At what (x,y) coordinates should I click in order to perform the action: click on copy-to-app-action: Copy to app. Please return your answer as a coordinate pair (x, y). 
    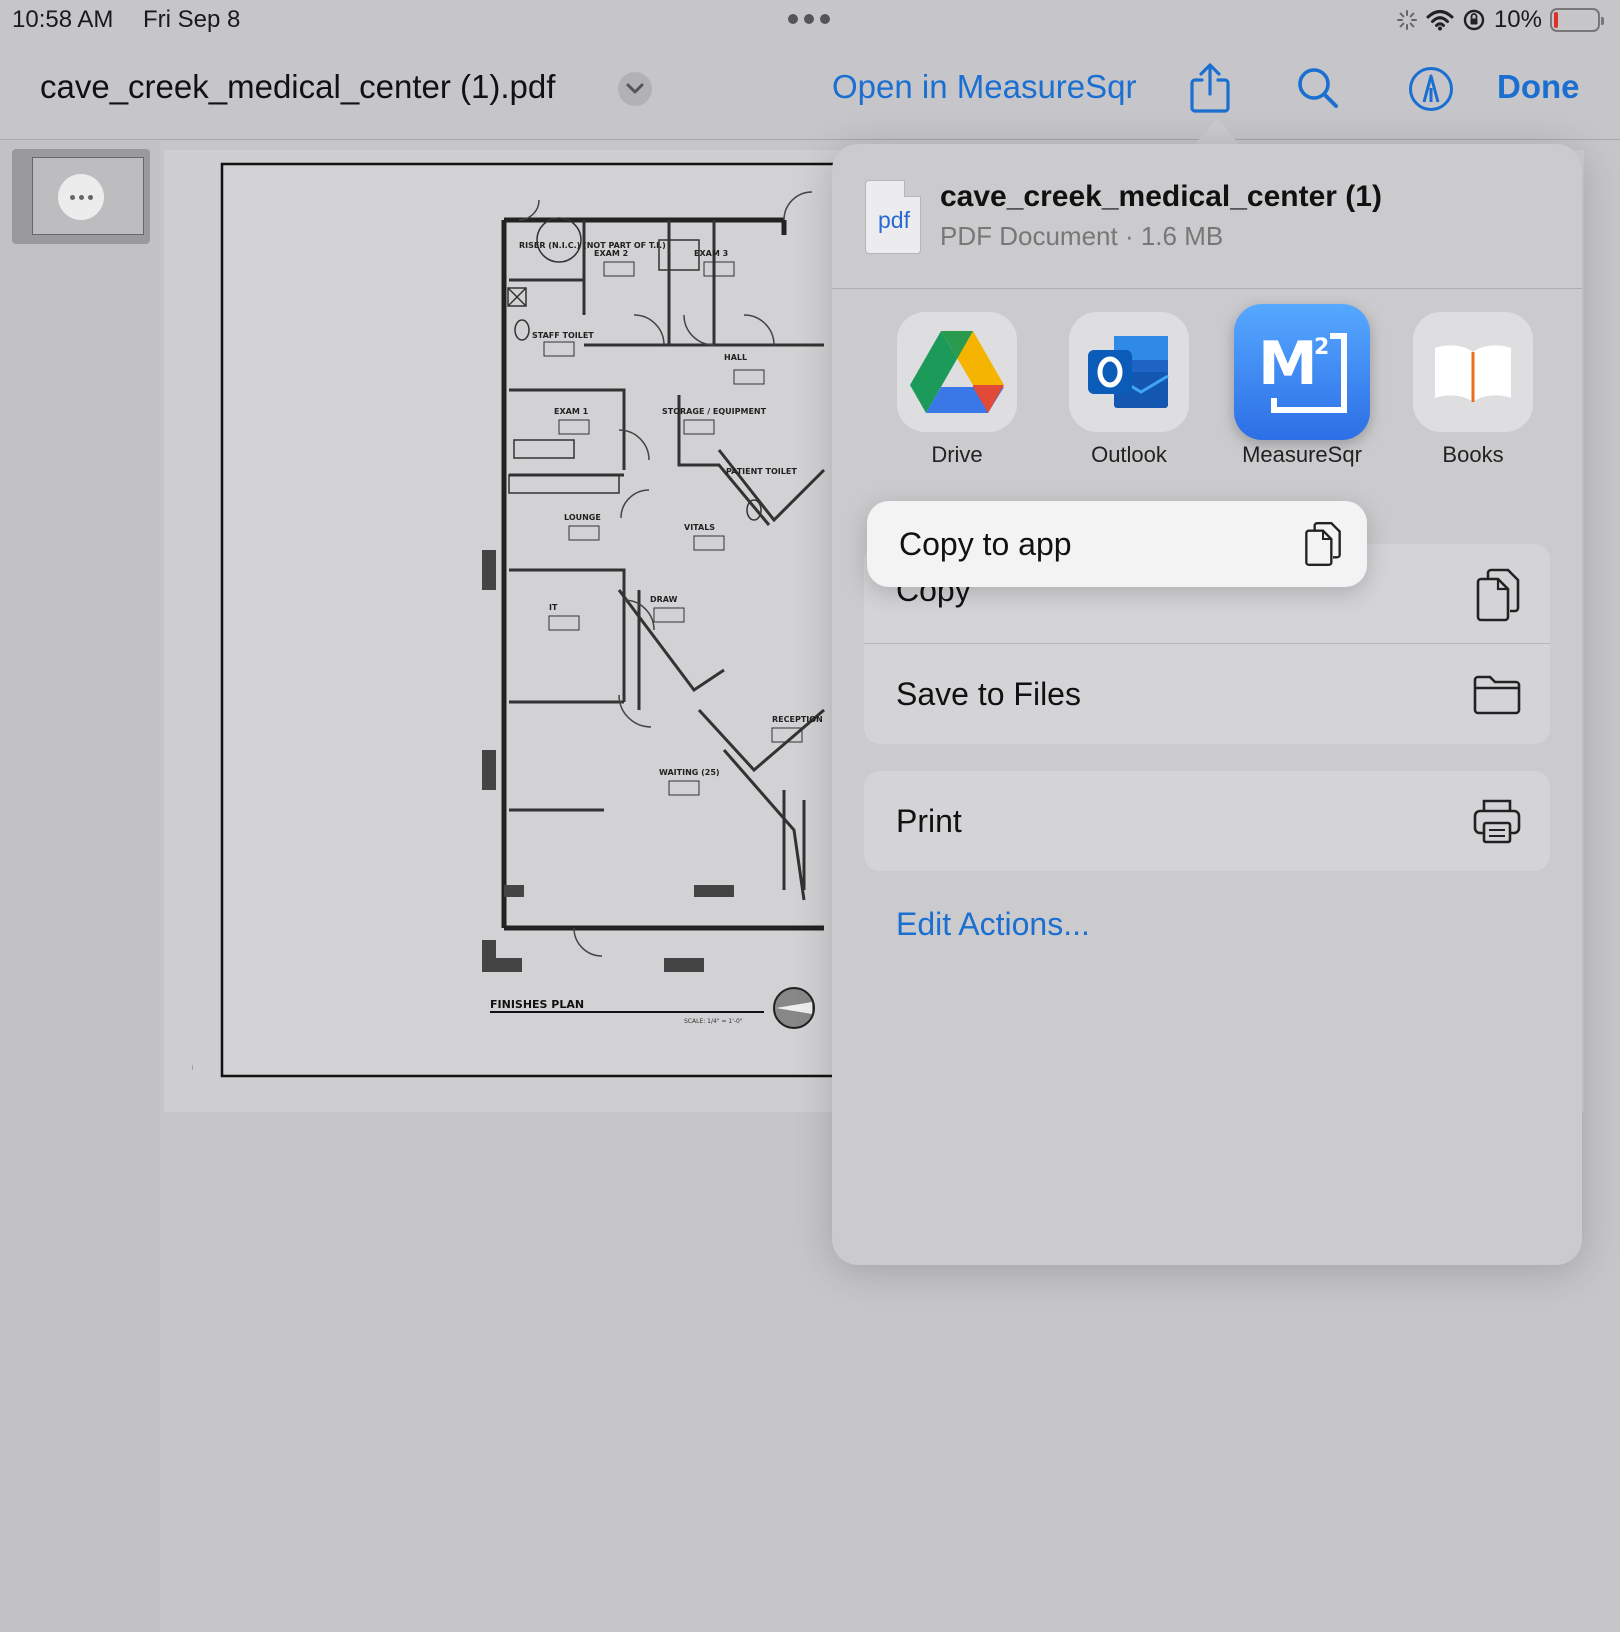
    Looking at the image, I should click on (1117, 544).